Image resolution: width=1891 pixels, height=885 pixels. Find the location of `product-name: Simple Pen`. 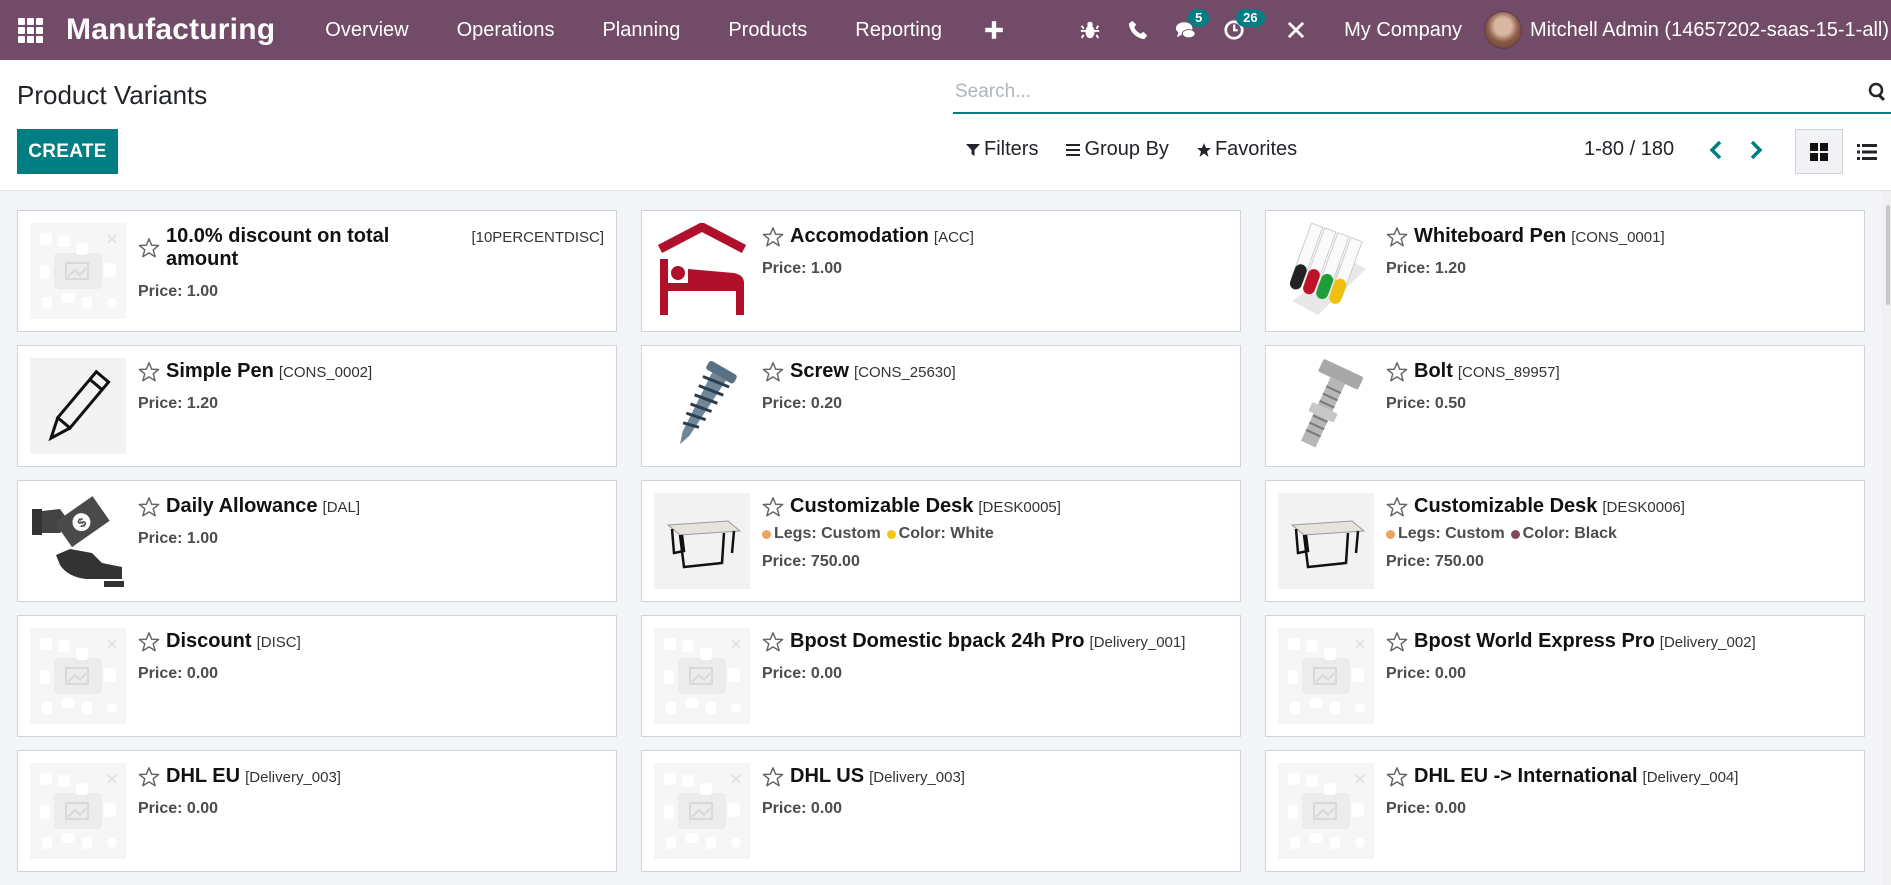

product-name: Simple Pen is located at coordinates (220, 371).